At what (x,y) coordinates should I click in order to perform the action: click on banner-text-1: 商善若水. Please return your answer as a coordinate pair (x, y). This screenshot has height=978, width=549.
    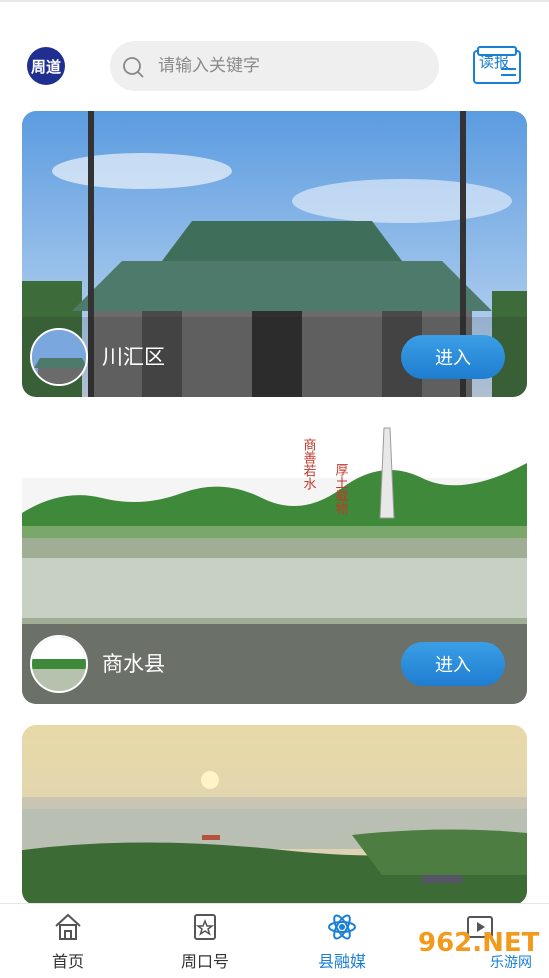
    Looking at the image, I should click on (309, 464).